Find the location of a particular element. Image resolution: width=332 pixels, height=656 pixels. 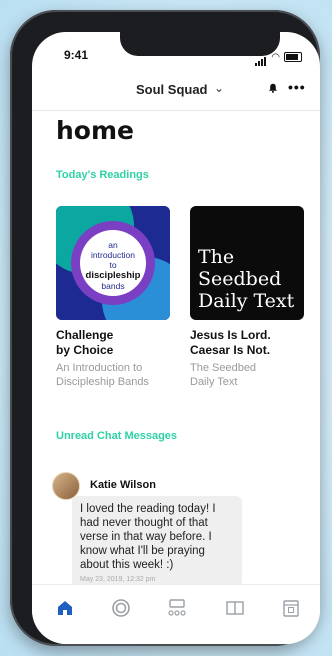

reading-title: Jesus Is Lord. Caesar Is Not. is located at coordinates (230, 342).